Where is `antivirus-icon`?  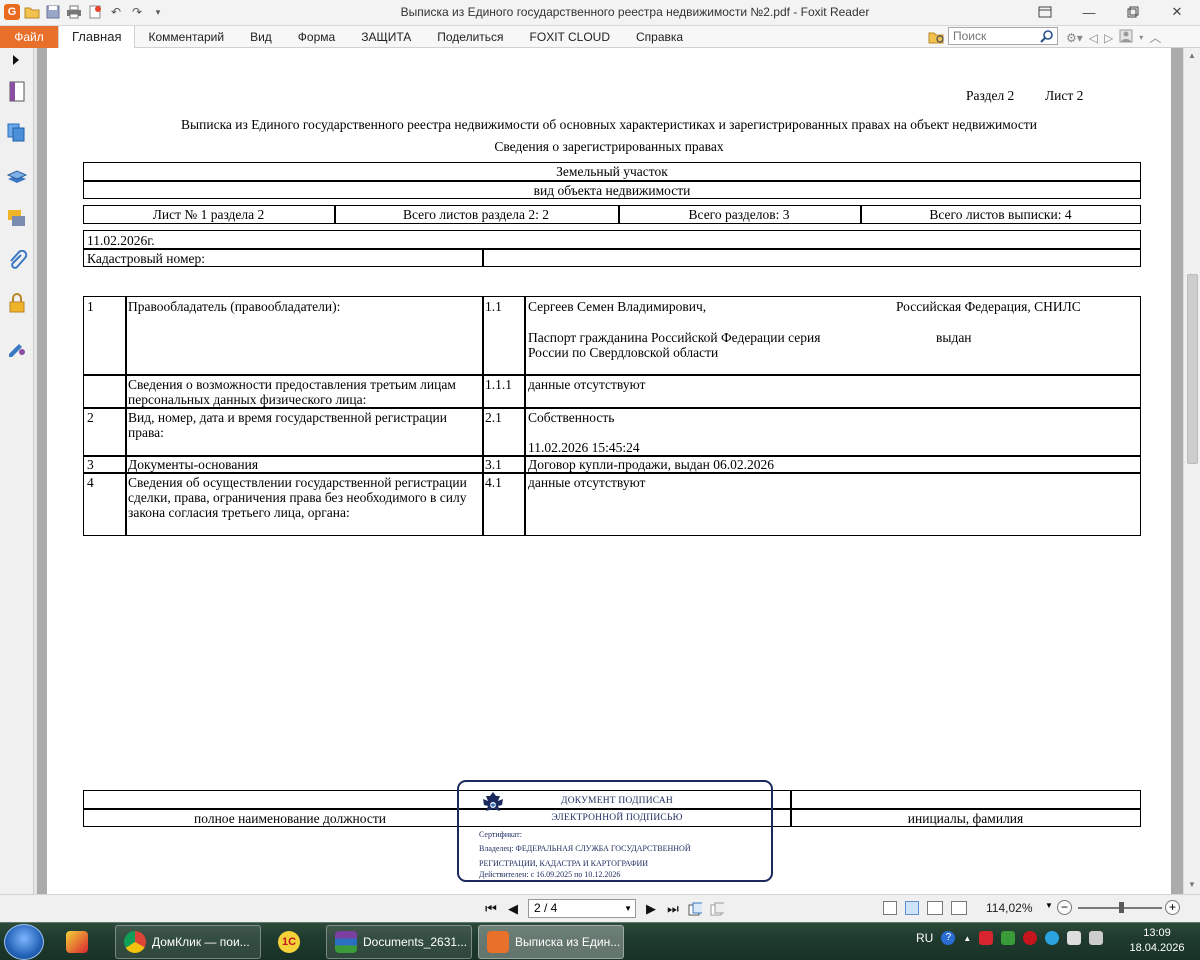
antivirus-icon is located at coordinates (986, 938).